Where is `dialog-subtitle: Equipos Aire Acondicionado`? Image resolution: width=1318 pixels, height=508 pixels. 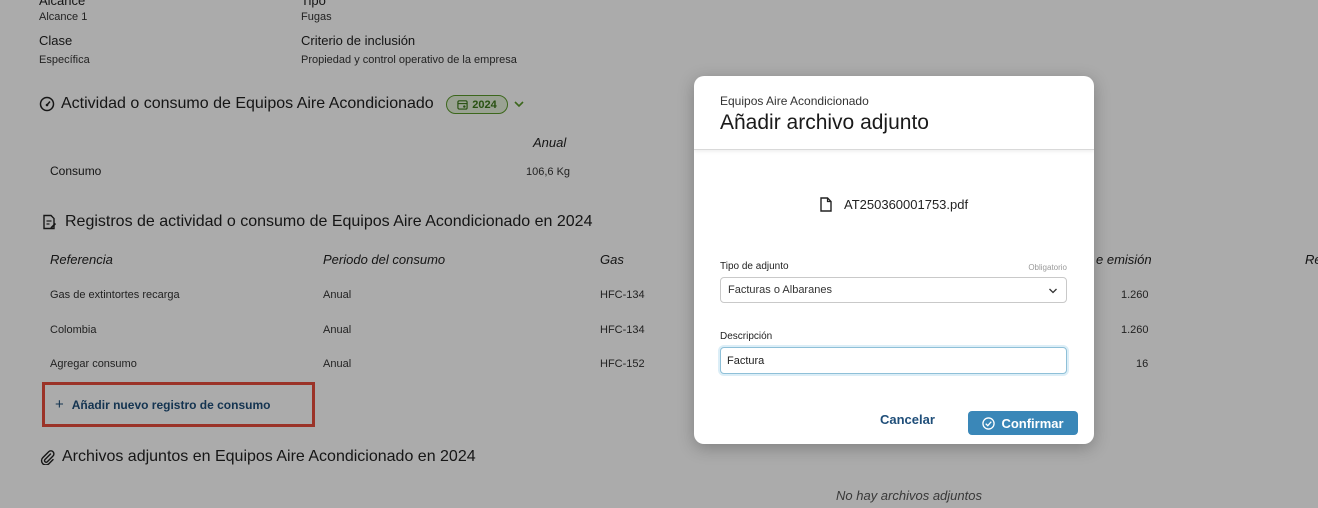
dialog-subtitle: Equipos Aire Acondicionado is located at coordinates (794, 101).